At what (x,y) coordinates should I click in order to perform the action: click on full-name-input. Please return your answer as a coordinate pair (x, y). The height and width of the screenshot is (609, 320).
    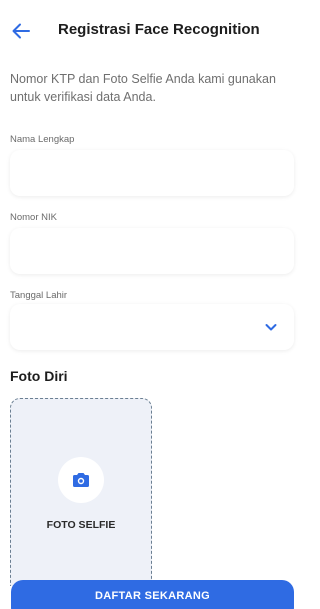
    Looking at the image, I should click on (142, 174).